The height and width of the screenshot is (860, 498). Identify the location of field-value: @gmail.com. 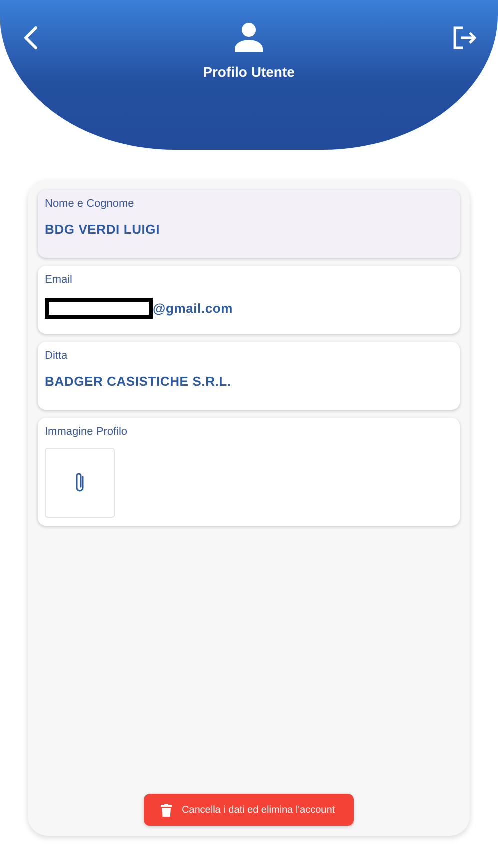
(193, 308).